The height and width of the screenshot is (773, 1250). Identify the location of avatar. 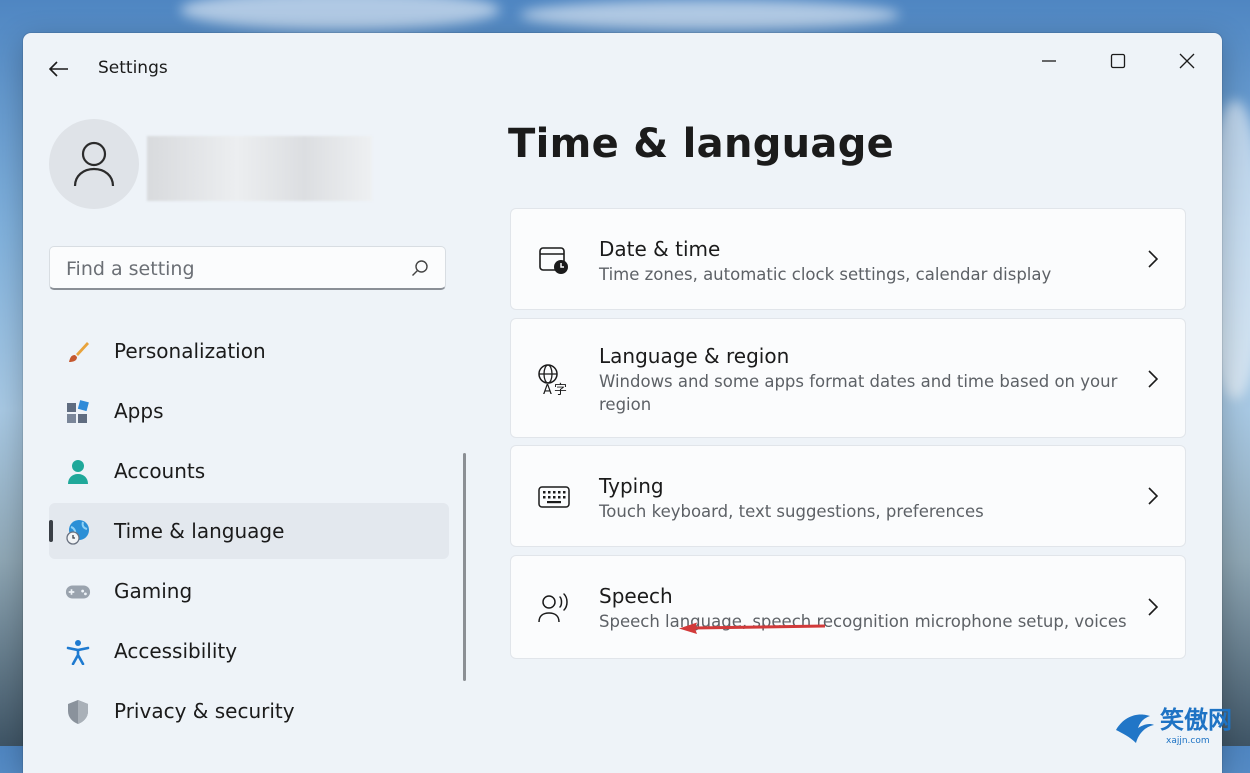
(94, 164).